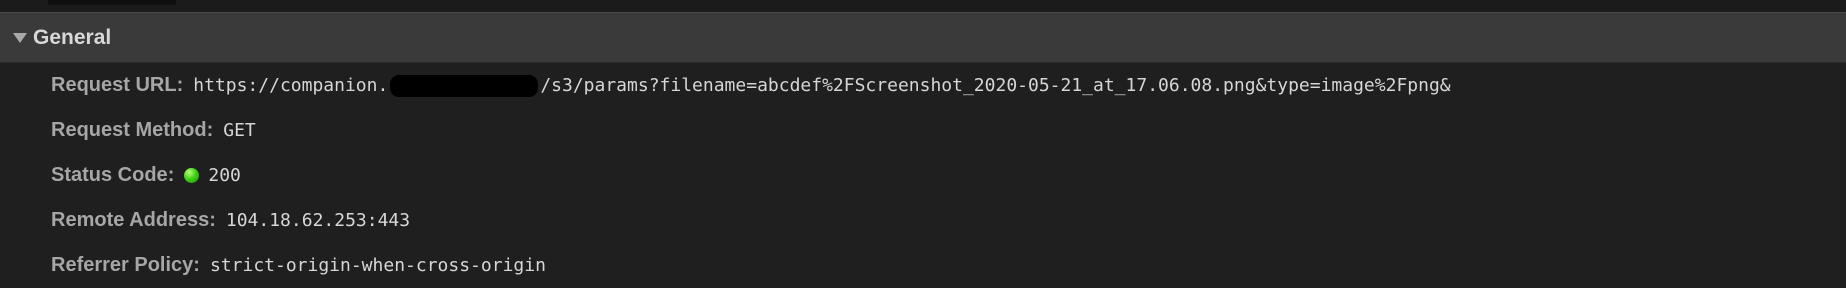 Image resolution: width=1846 pixels, height=288 pixels. Describe the element at coordinates (130, 220) in the screenshot. I see `remote-address-label: Remote Address` at that location.